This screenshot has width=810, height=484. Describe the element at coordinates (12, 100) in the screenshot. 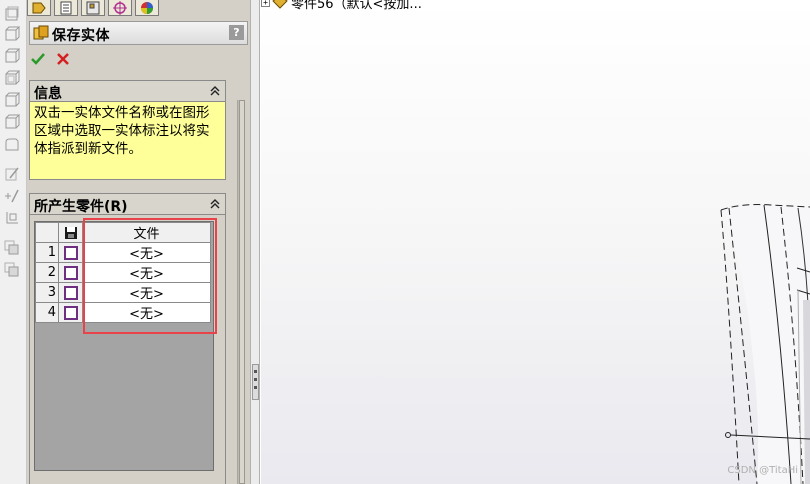

I see `loft-tool-icon` at that location.